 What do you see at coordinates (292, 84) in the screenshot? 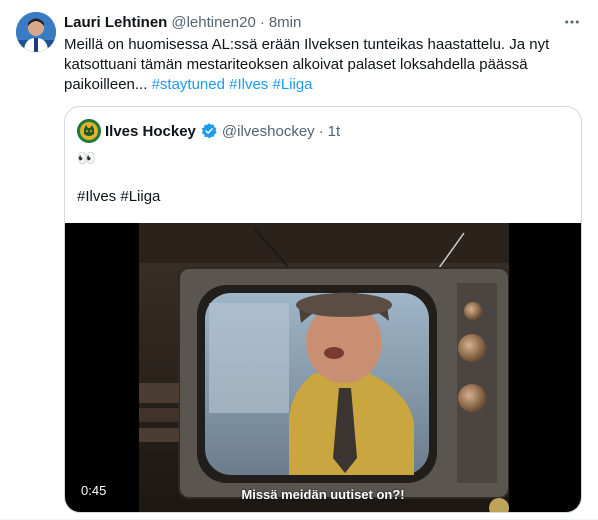
I see `hashtag-liiga: #Liiga` at bounding box center [292, 84].